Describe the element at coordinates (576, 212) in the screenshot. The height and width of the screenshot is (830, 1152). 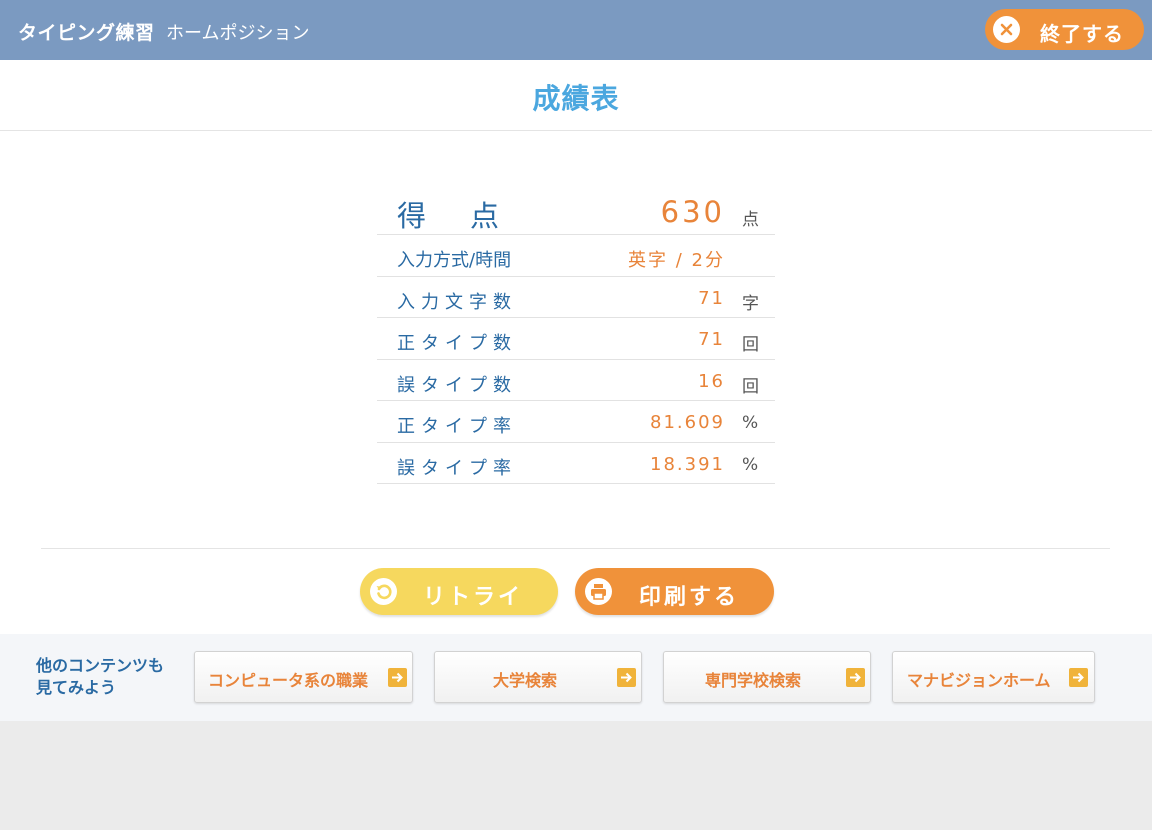
I see `row-score: 得点 630 点` at that location.